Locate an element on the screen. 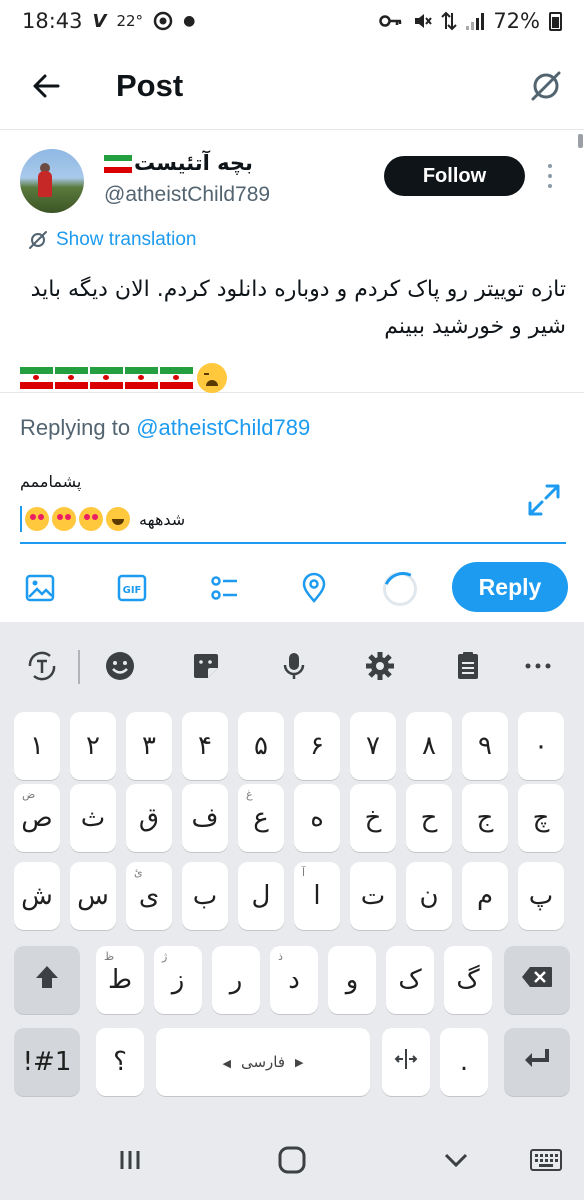 The image size is (584, 1200). key-letter: غع is located at coordinates (261, 818).